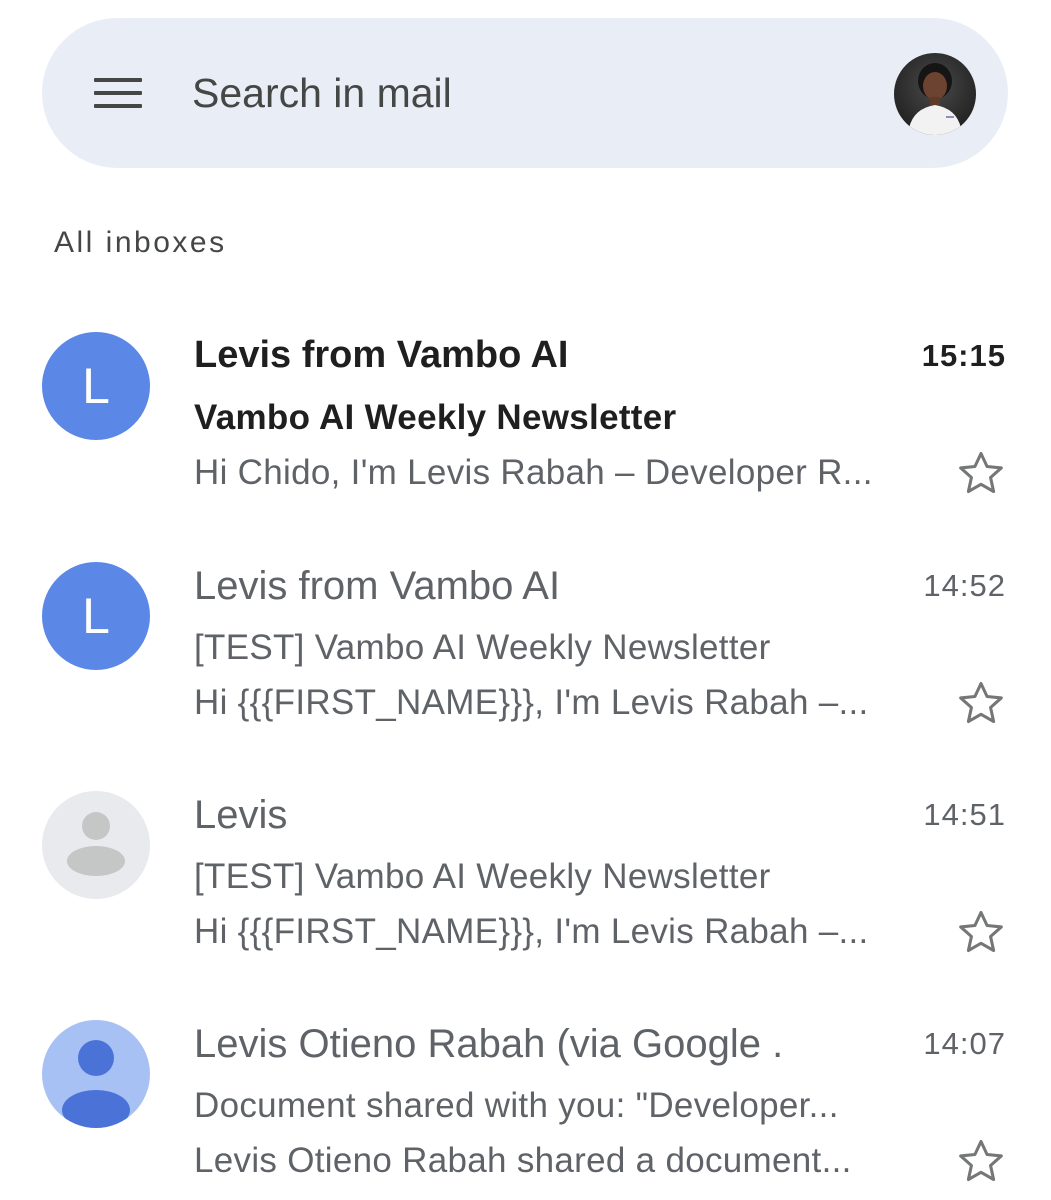 This screenshot has height=1200, width=1051. I want to click on email-subject: Vambo AI Weekly Newsletter, so click(435, 417).